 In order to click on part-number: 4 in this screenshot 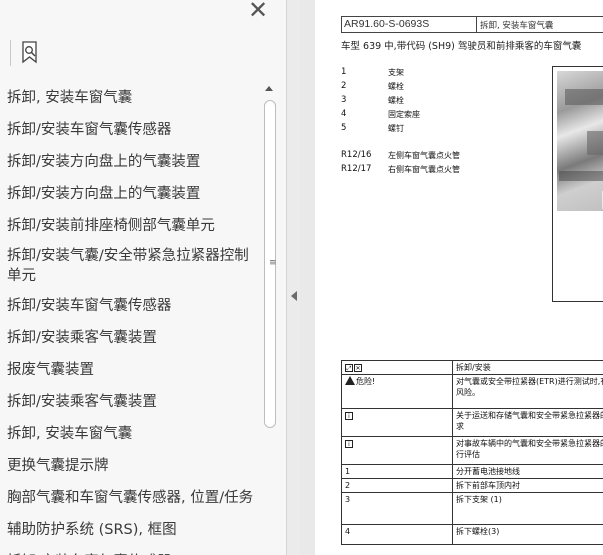, I will do `click(344, 114)`.